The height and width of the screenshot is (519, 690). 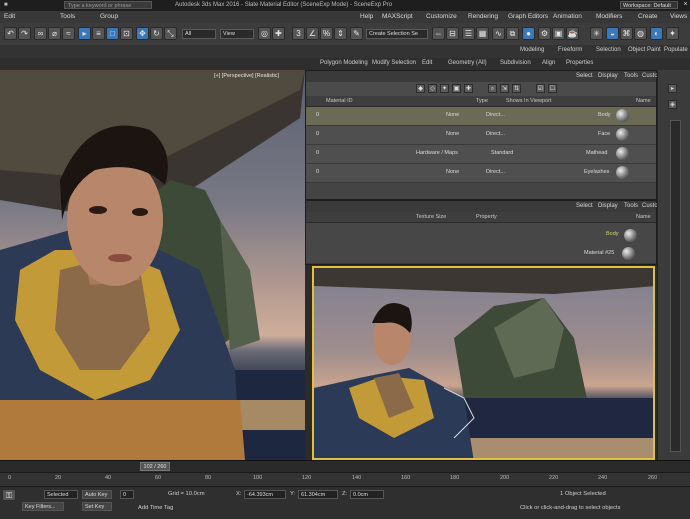 I want to click on menu-item-create: Create, so click(x=648, y=16).